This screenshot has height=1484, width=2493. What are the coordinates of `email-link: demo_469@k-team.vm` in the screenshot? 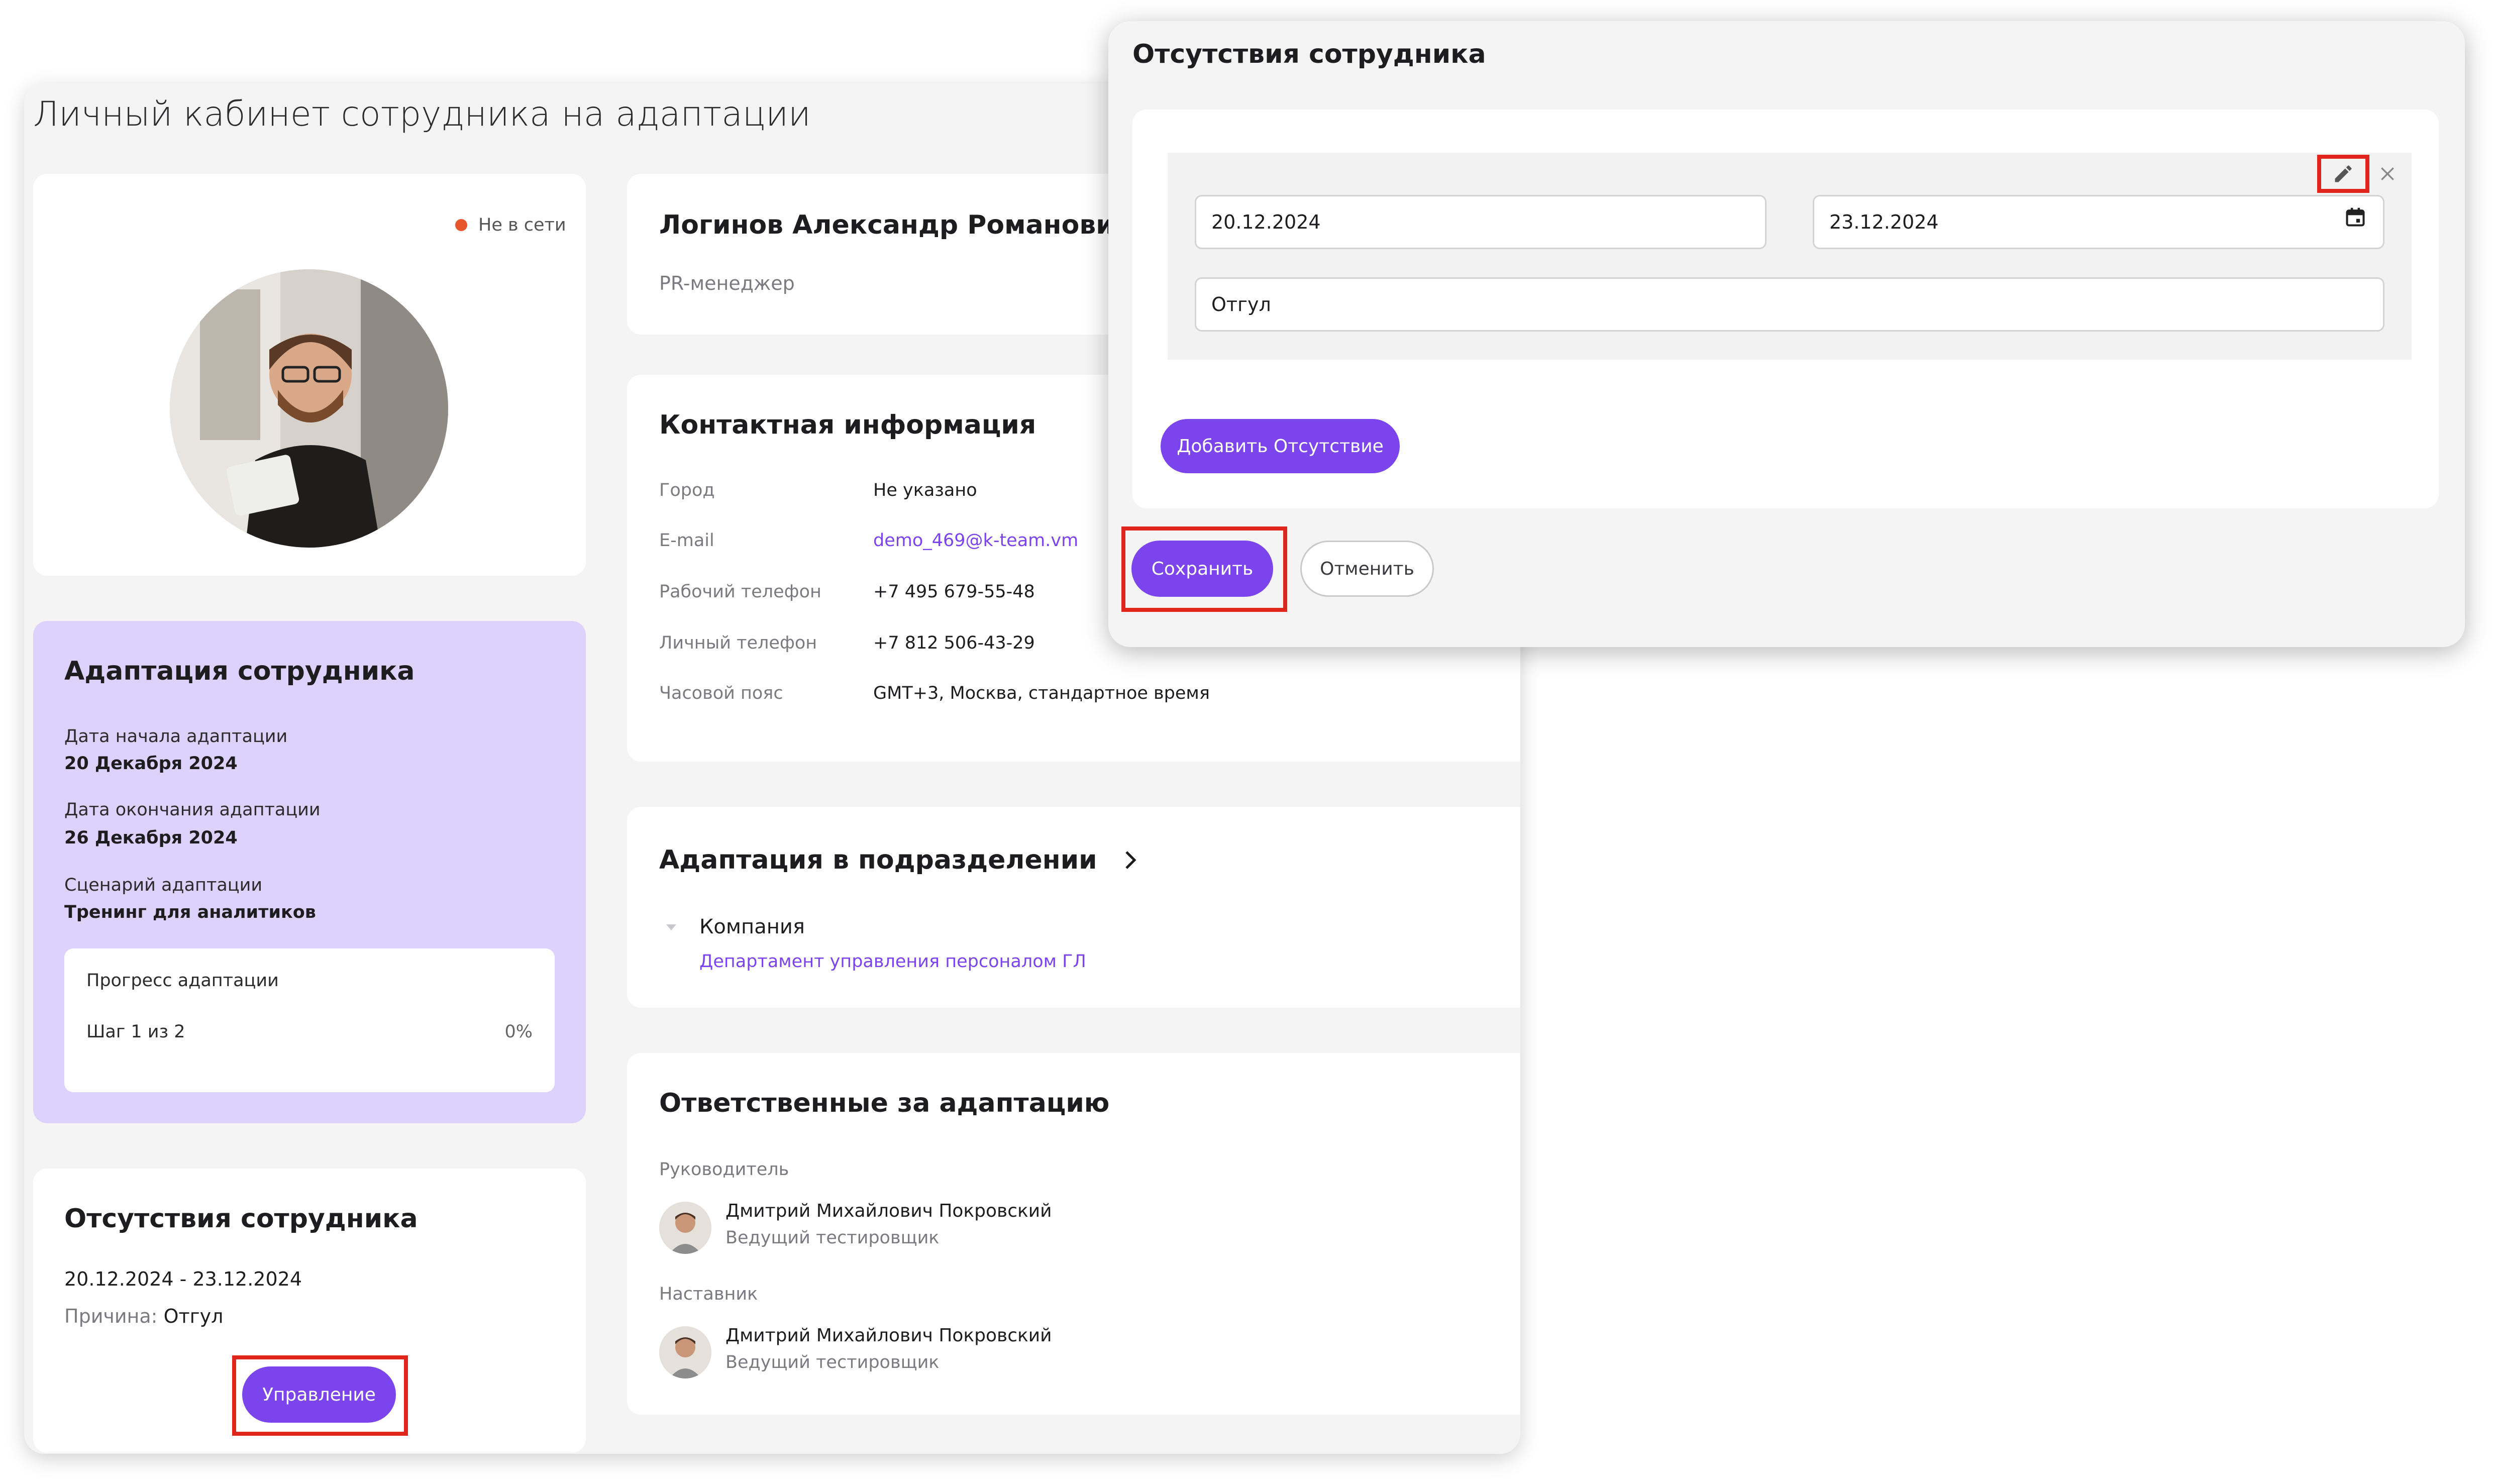 It's located at (975, 541).